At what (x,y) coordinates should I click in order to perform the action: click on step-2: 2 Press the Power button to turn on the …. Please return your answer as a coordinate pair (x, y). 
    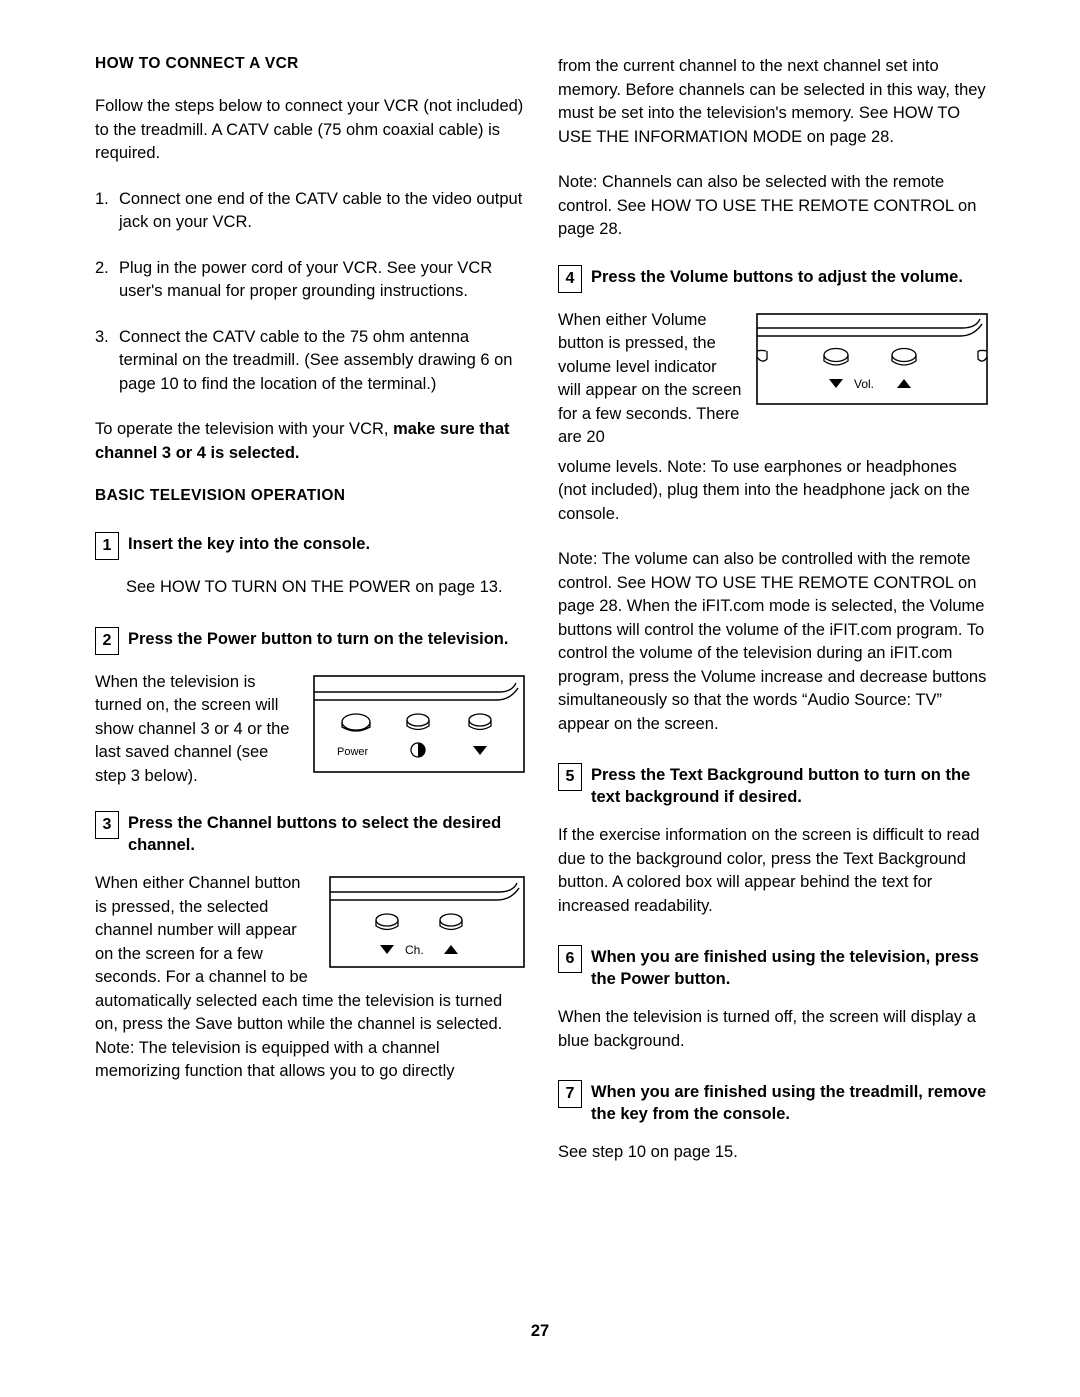
    Looking at the image, I should click on (310, 640).